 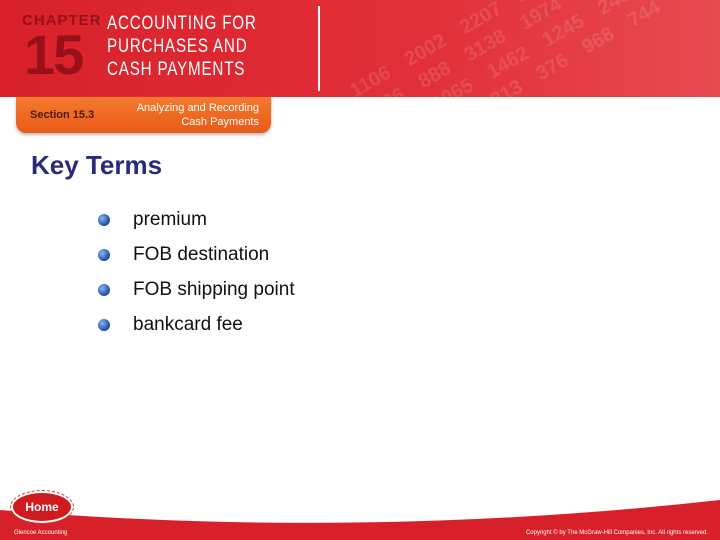 I want to click on section-title-line: Analyzing and Recording, so click(x=197, y=108).